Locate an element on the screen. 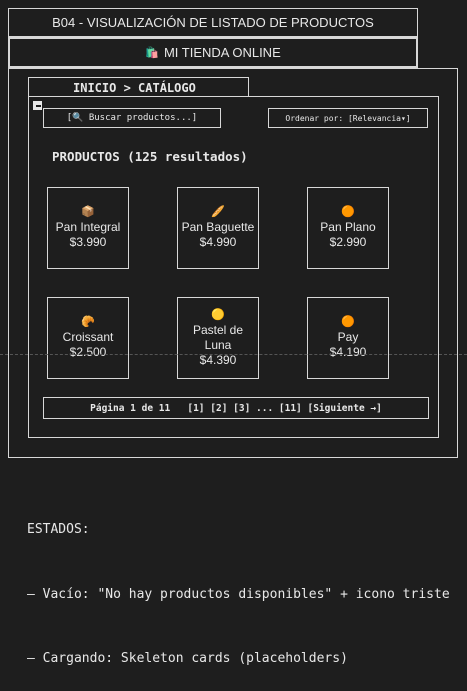 The width and height of the screenshot is (467, 691). product-card: 📦 Pan Integral $3.990 is located at coordinates (88, 228).